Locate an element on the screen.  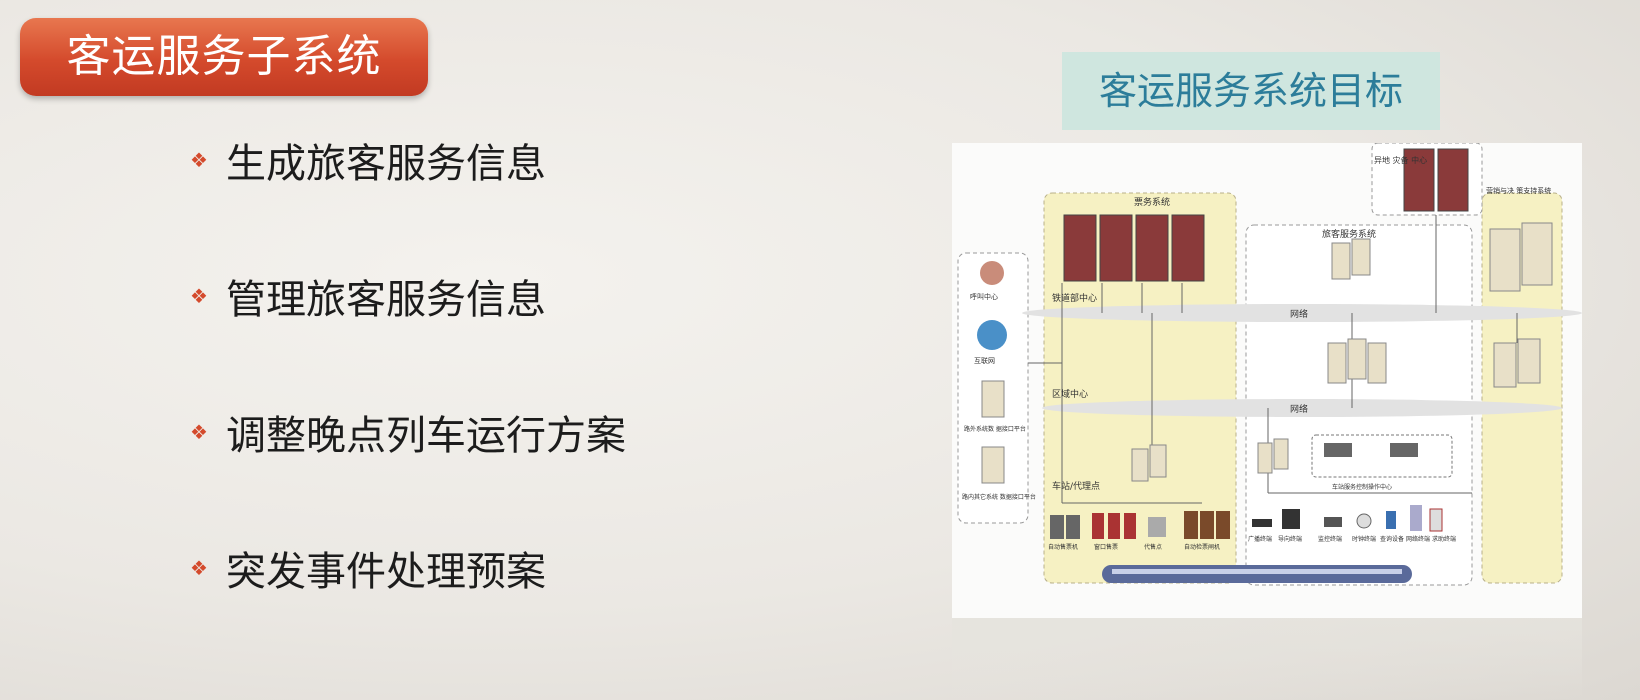
call-center-icon is located at coordinates (992, 273).